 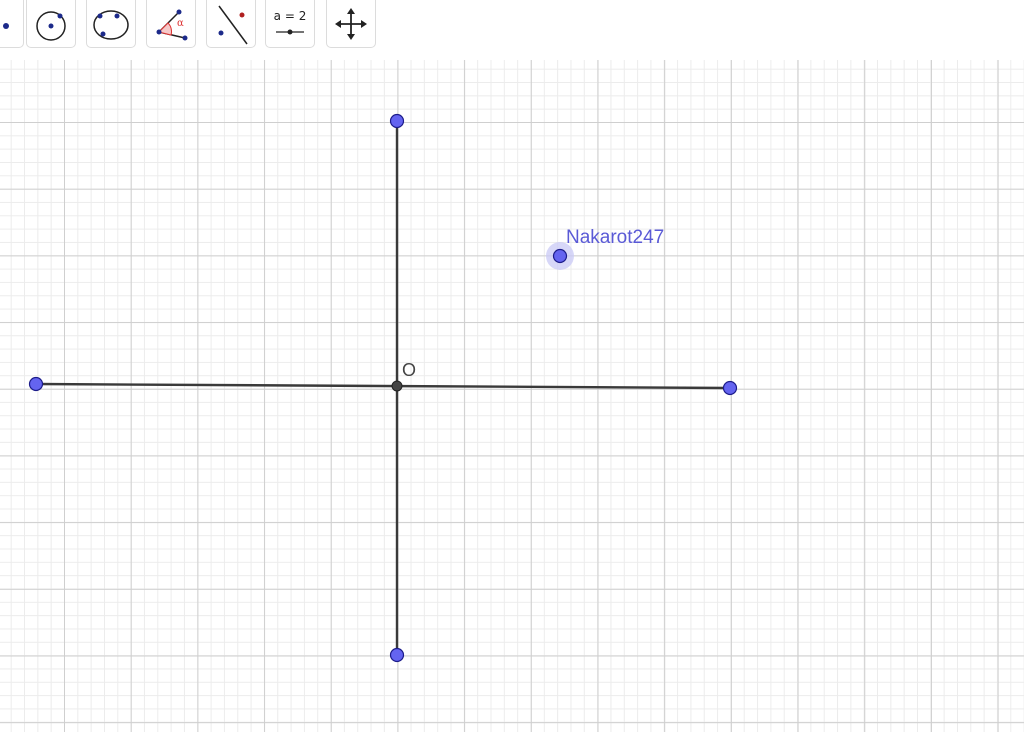 I want to click on origin-point, so click(x=397, y=386).